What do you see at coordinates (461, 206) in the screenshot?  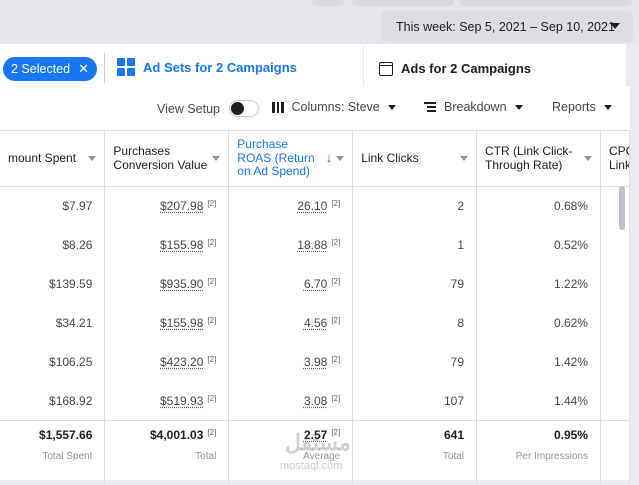 I see `value-clicks: 2` at bounding box center [461, 206].